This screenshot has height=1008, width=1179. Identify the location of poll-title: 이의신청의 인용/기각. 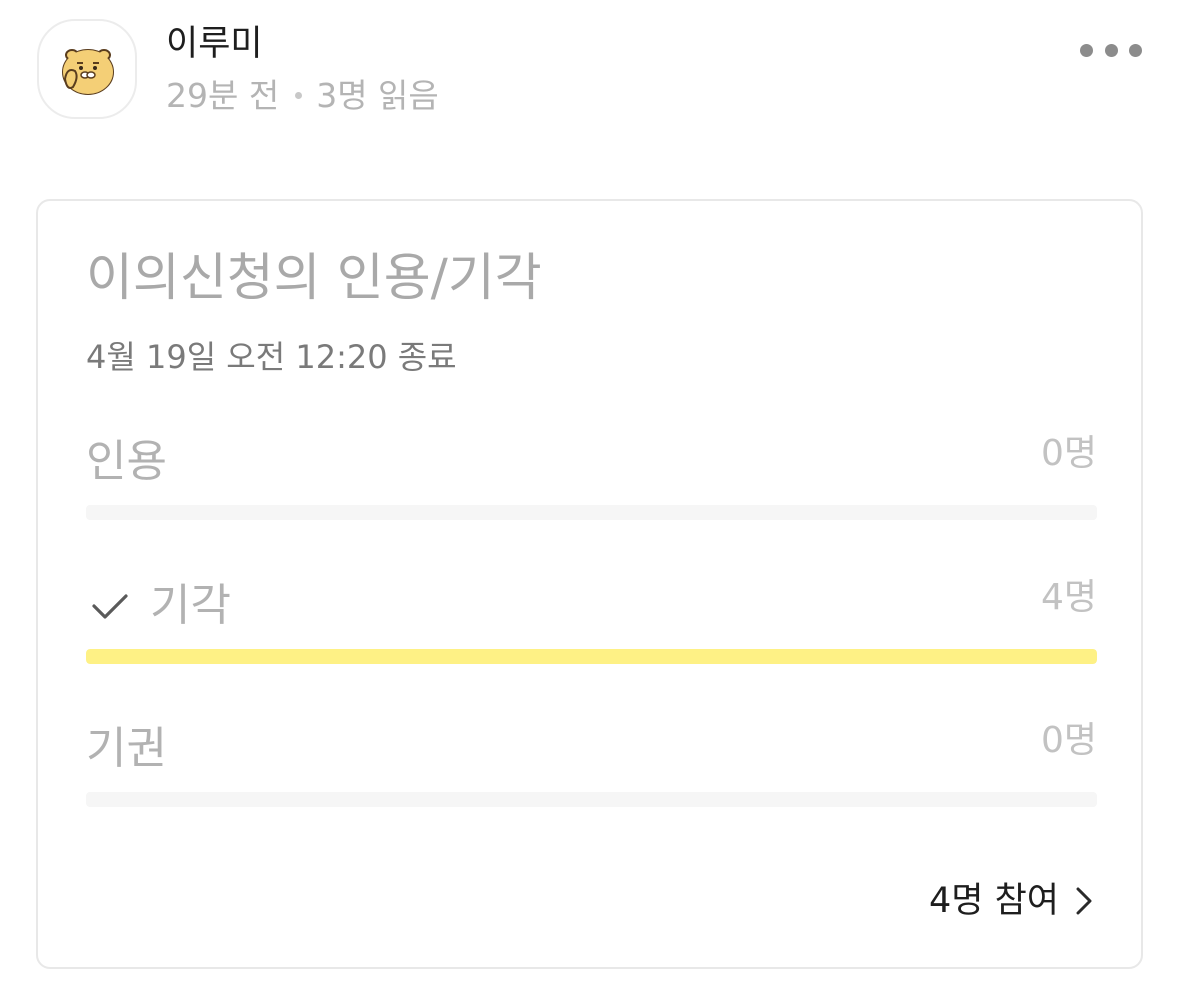
(314, 278).